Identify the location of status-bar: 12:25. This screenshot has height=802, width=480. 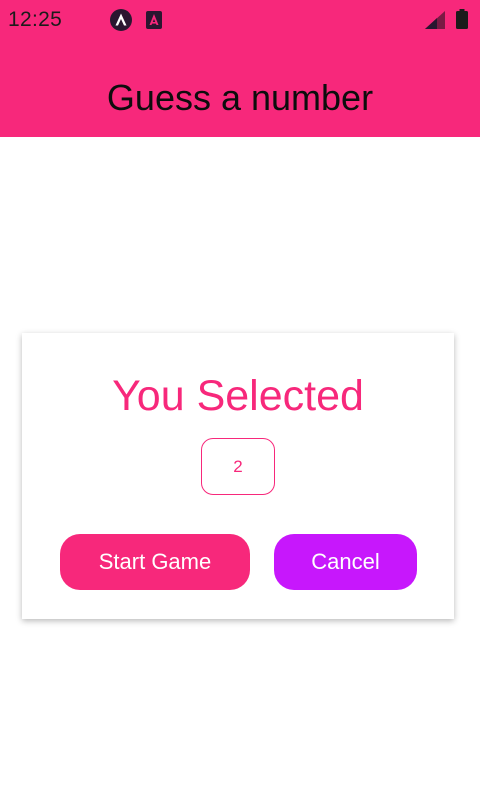
(240, 20).